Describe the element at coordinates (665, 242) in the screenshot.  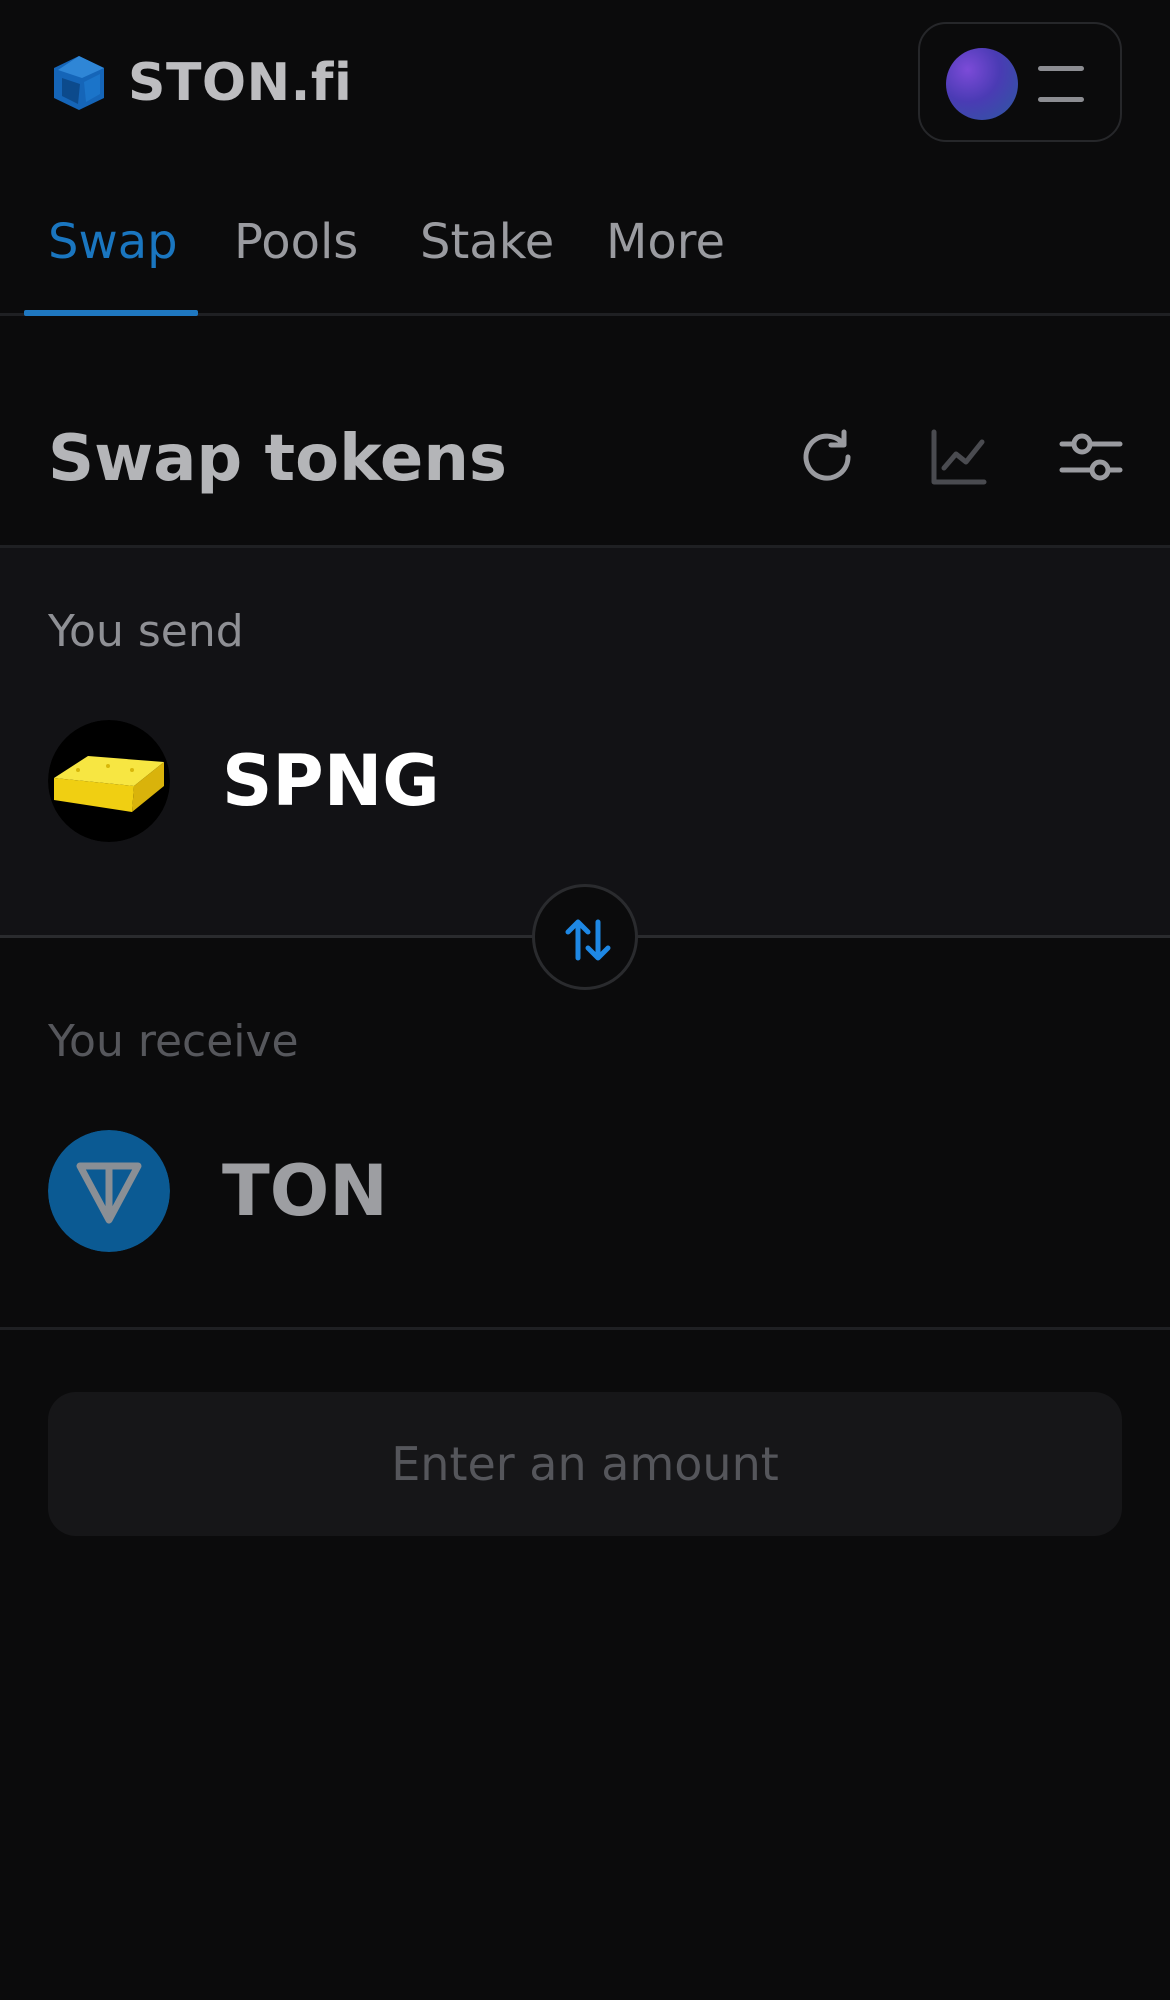
I see `tab-more: More` at that location.